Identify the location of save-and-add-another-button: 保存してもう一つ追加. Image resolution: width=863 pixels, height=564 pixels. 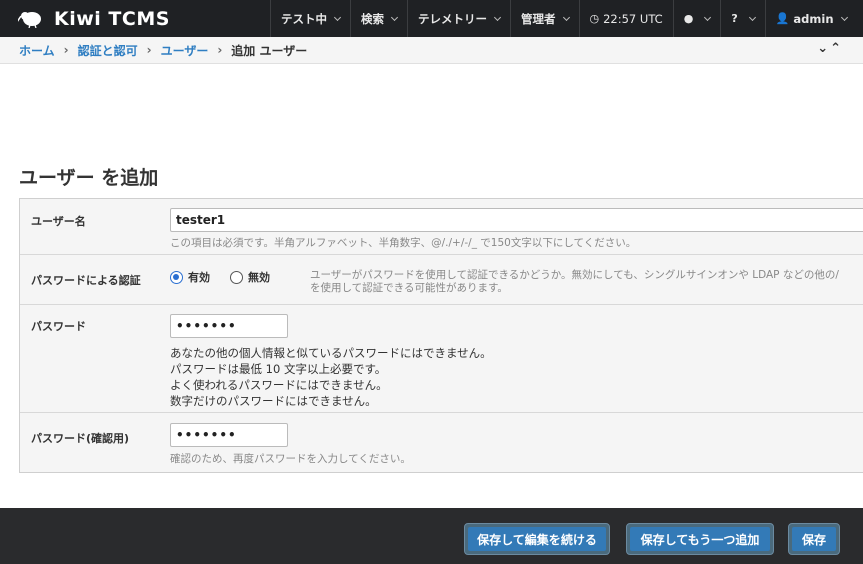
(700, 539).